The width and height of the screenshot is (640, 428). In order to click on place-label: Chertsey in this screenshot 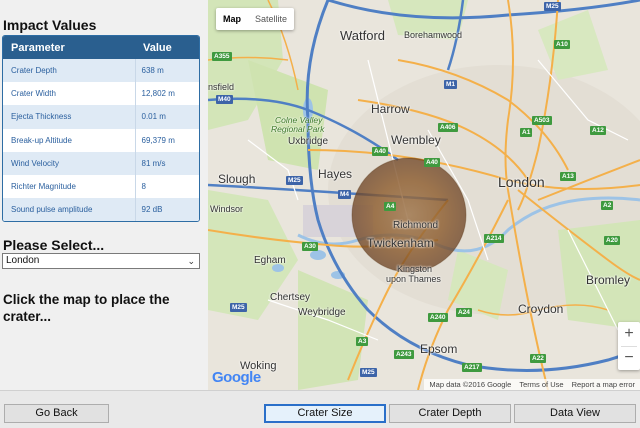, I will do `click(290, 297)`.